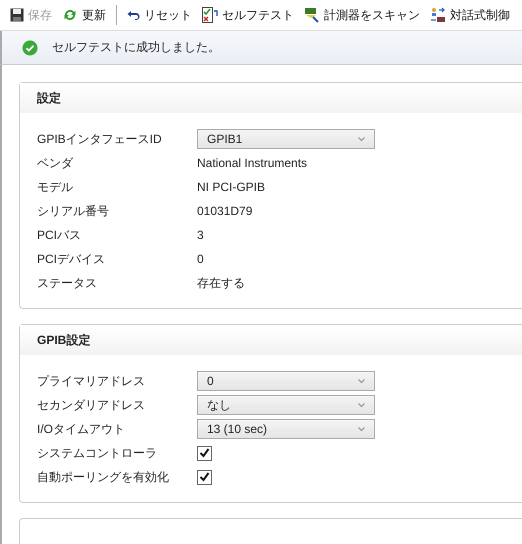 Image resolution: width=522 pixels, height=544 pixels. I want to click on field-label: 自動ポーリングを有効化, so click(103, 477).